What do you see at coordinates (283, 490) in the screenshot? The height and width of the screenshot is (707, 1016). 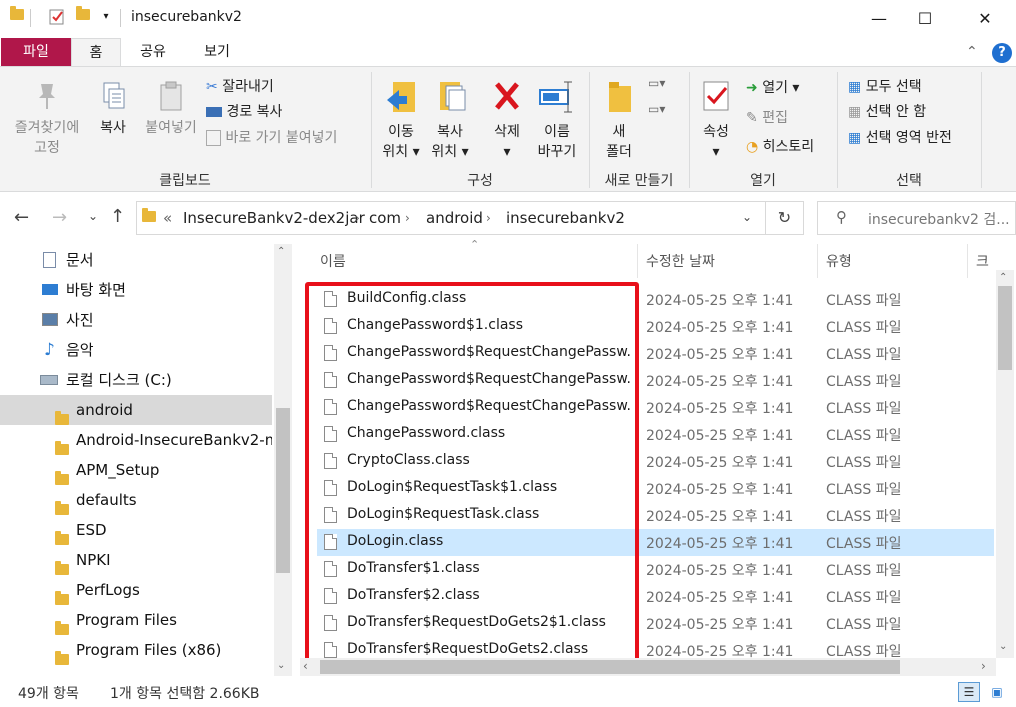 I see `nav-scroll-thumb` at bounding box center [283, 490].